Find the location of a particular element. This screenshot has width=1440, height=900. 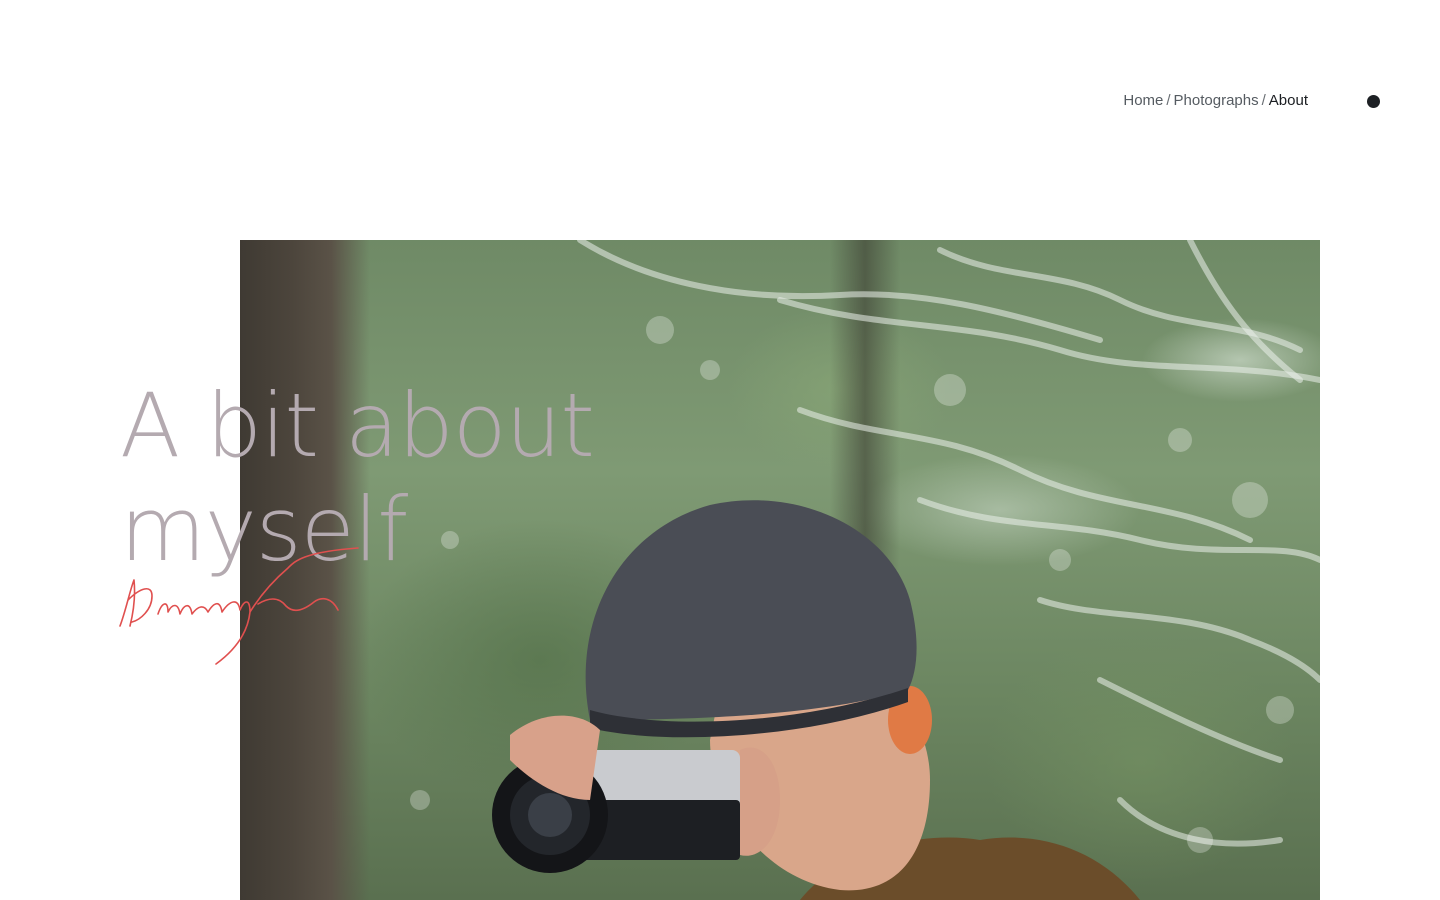

breadcrumb-photographs-link: Photographs is located at coordinates (1216, 100).